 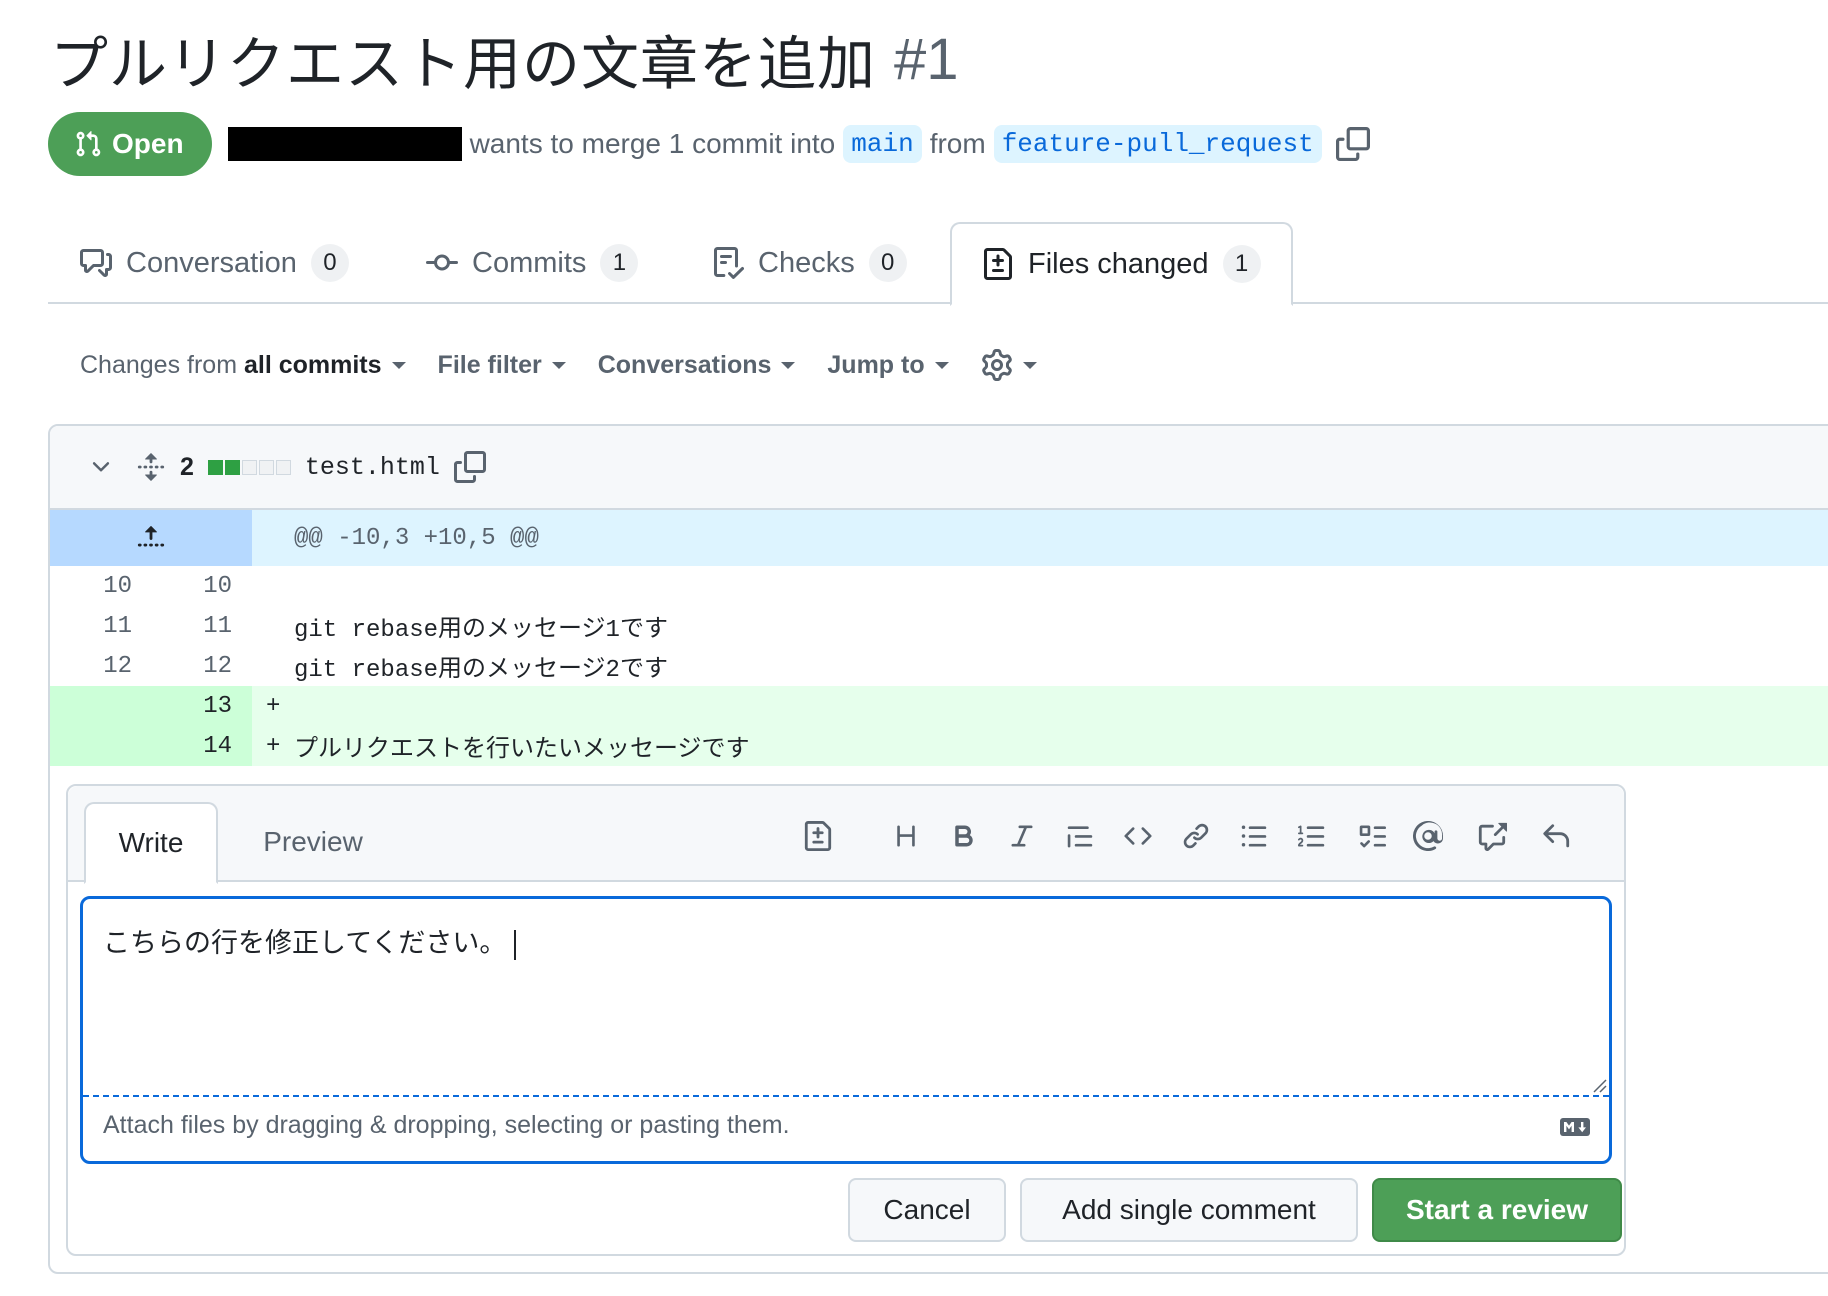 I want to click on suggestion-icon, so click(x=818, y=836).